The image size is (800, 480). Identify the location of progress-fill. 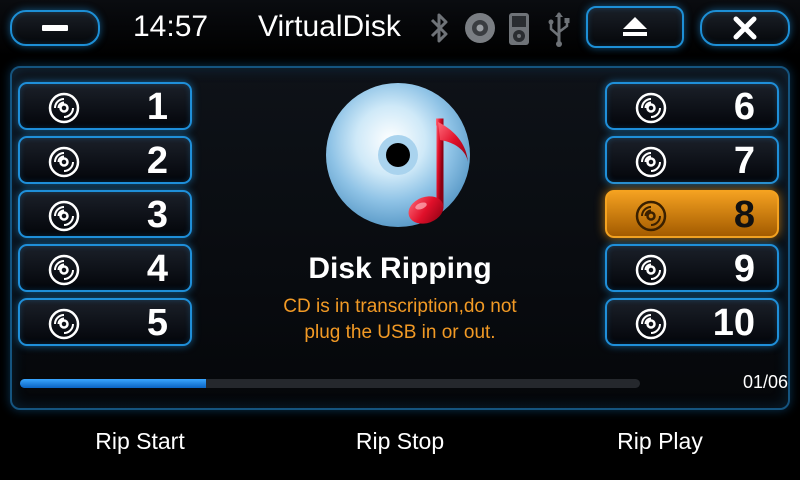
(113, 383).